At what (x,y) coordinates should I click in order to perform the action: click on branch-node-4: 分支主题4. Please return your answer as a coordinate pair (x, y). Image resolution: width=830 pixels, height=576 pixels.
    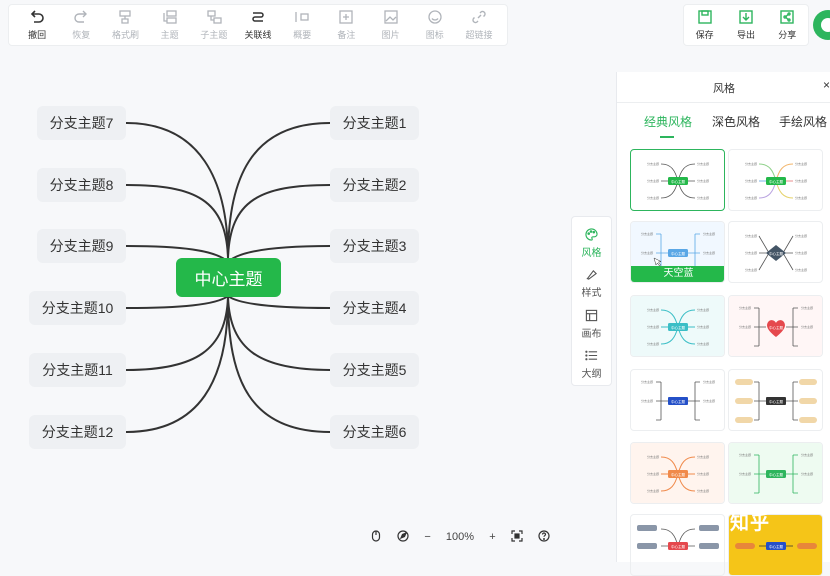
    Looking at the image, I should click on (374, 308).